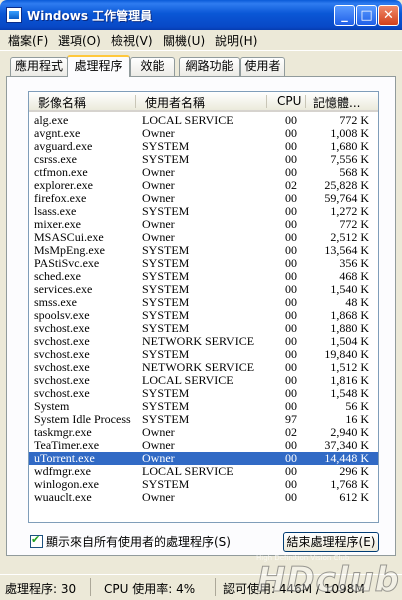  I want to click on menu-shutdown: 關機(U), so click(184, 40).